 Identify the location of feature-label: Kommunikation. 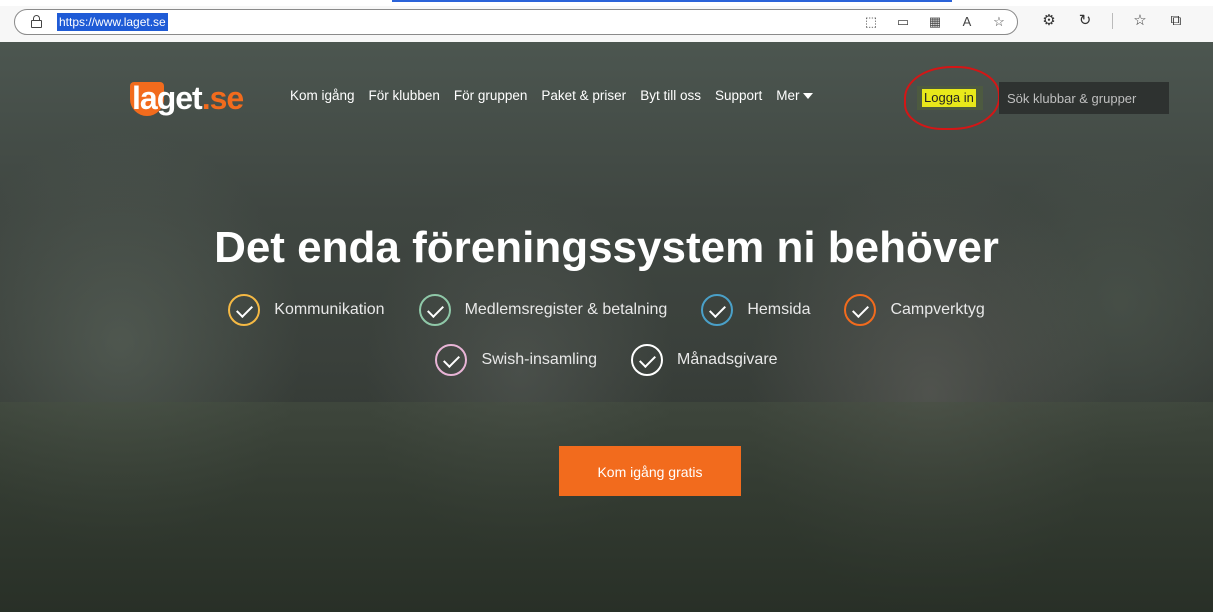
(329, 309).